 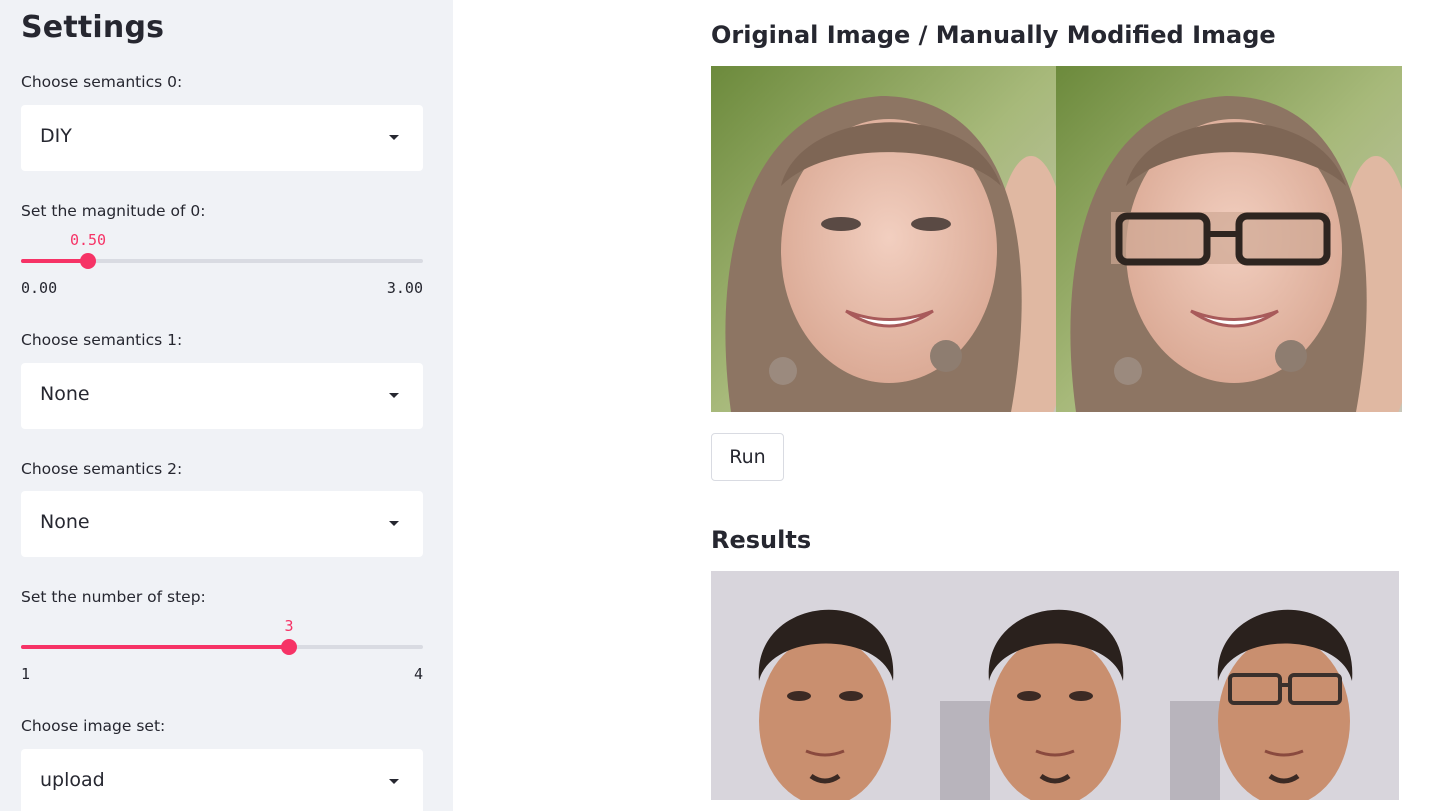 I want to click on semantics-0-label: Choose semantics 0:, so click(x=102, y=82).